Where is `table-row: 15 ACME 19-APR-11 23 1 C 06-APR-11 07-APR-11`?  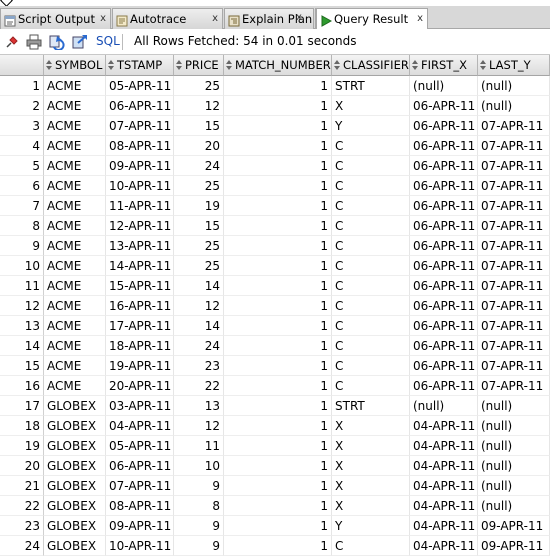
table-row: 15 ACME 19-APR-11 23 1 C 06-APR-11 07-APR-11 is located at coordinates (275, 366).